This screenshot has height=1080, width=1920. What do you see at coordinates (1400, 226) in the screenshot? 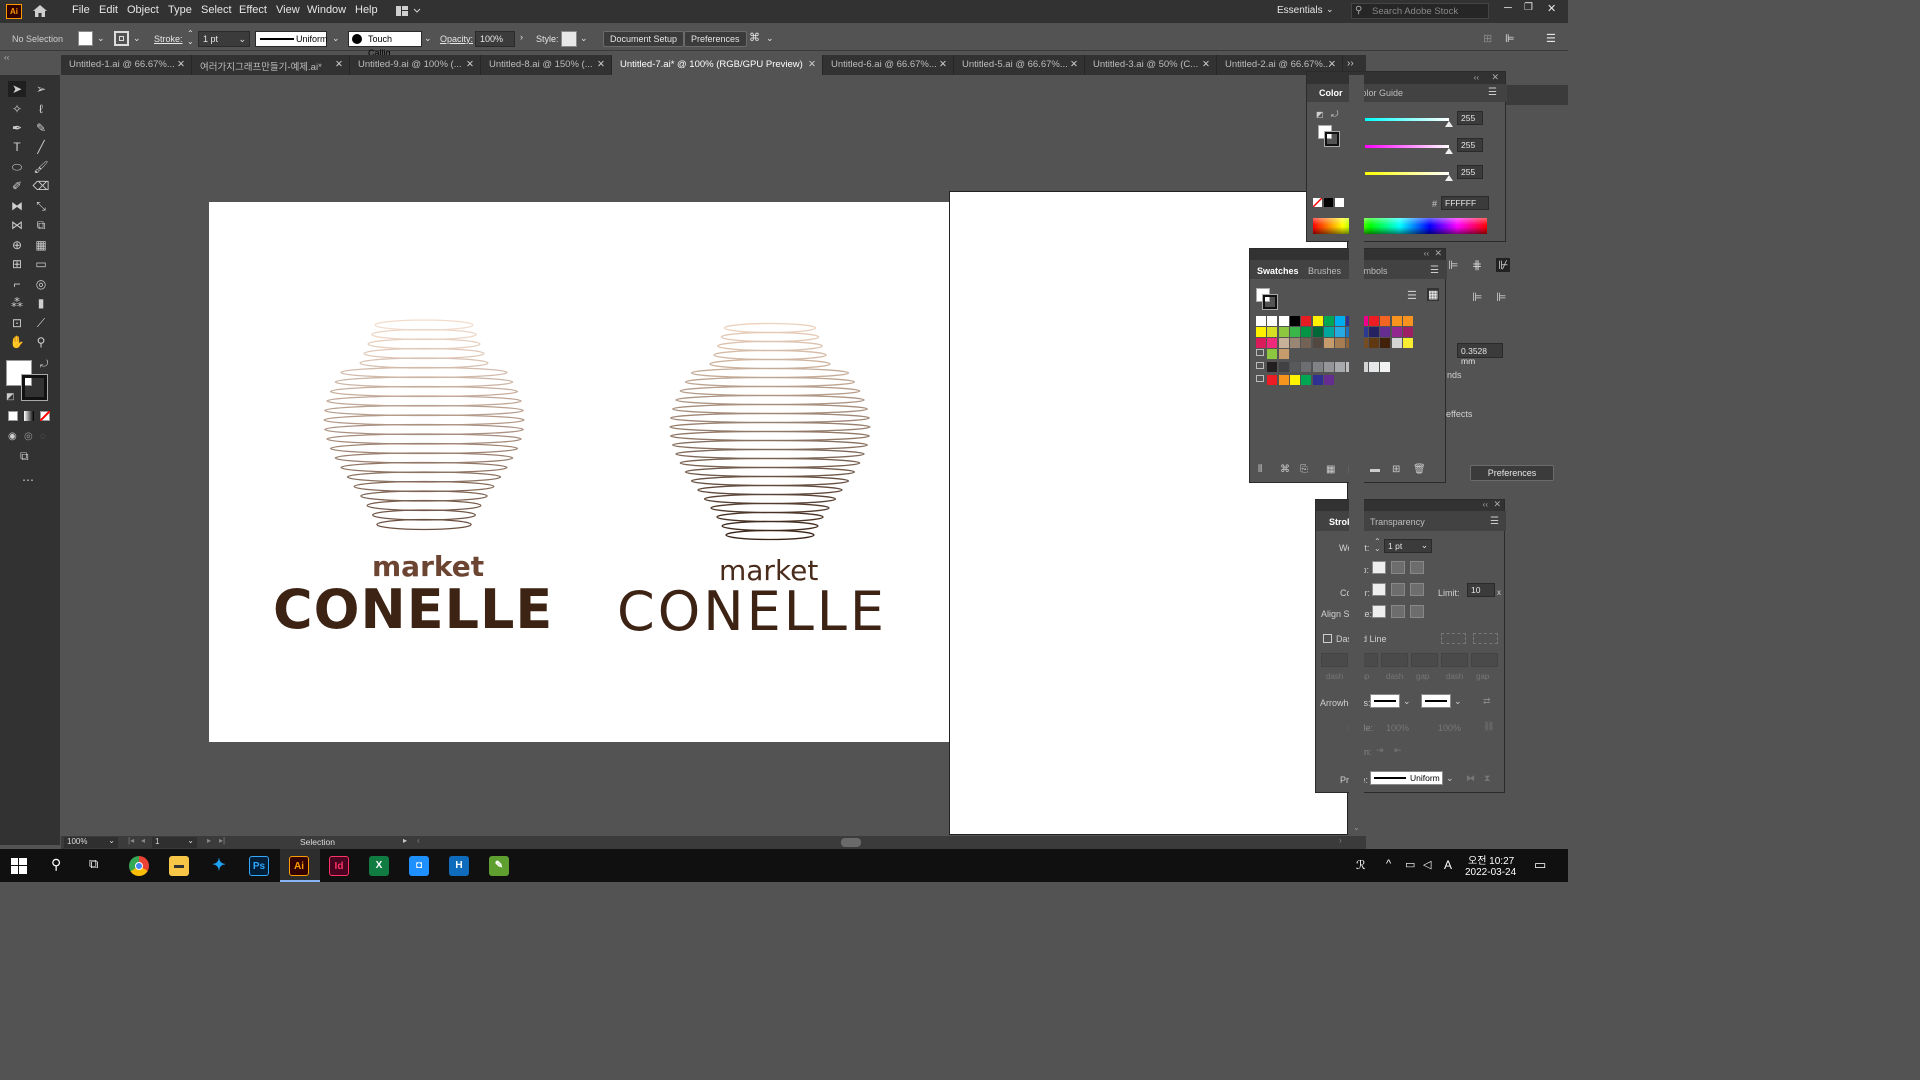
I see `color-spectrum` at bounding box center [1400, 226].